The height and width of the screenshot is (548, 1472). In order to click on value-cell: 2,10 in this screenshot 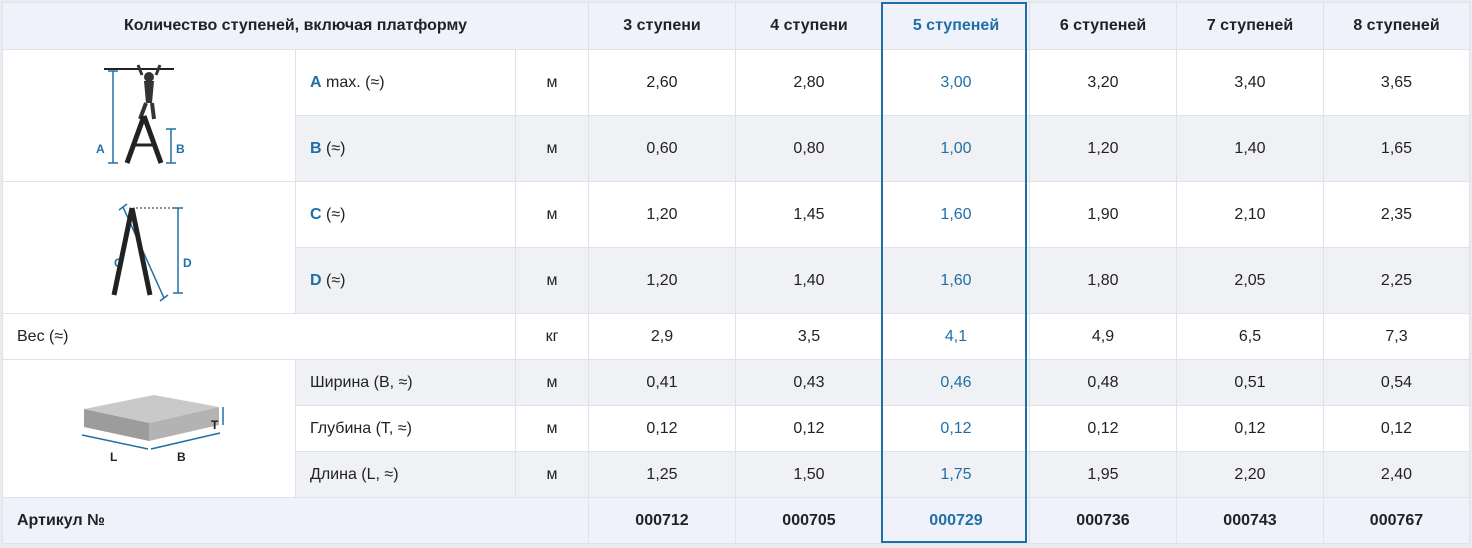, I will do `click(1250, 214)`.